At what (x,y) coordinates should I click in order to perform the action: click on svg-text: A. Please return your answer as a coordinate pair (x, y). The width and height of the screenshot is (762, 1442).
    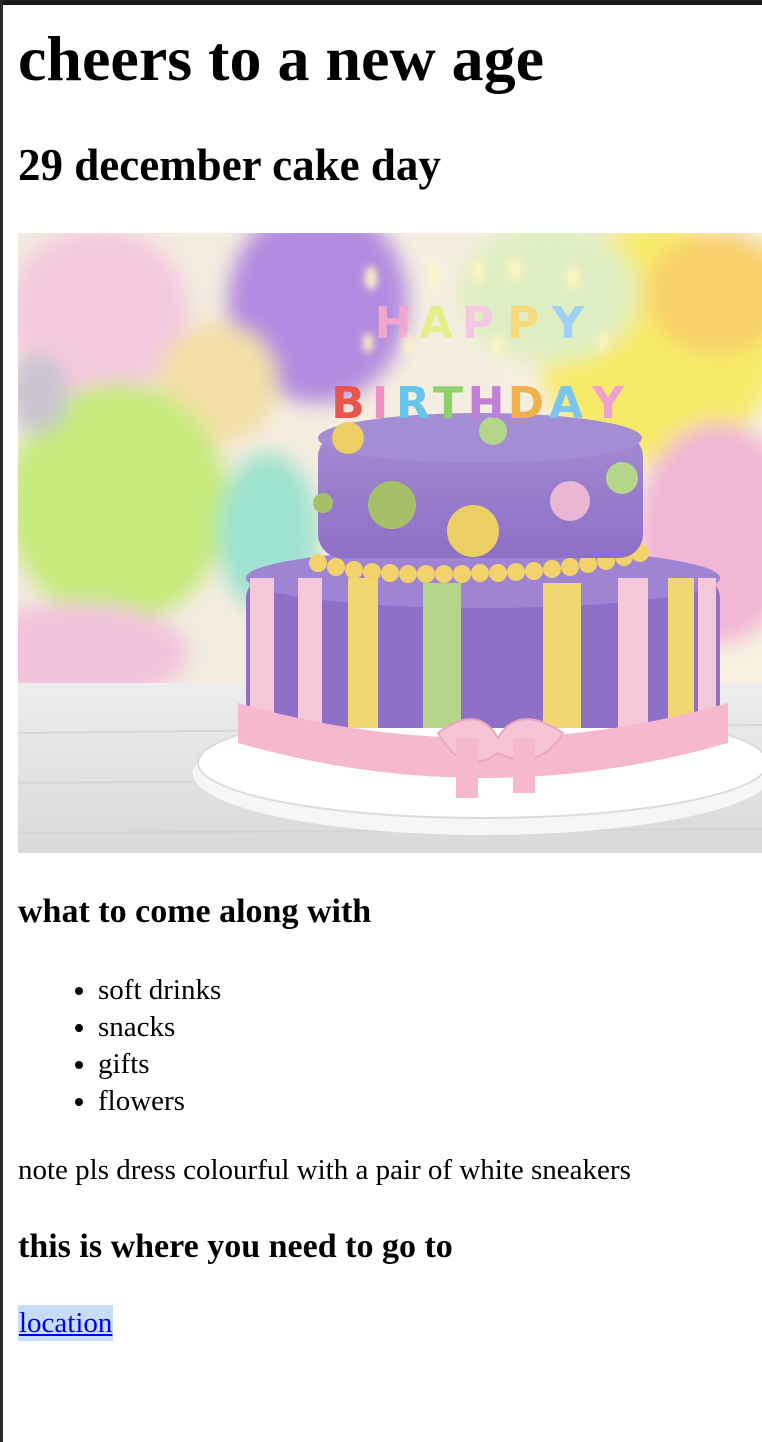
    Looking at the image, I should click on (566, 403).